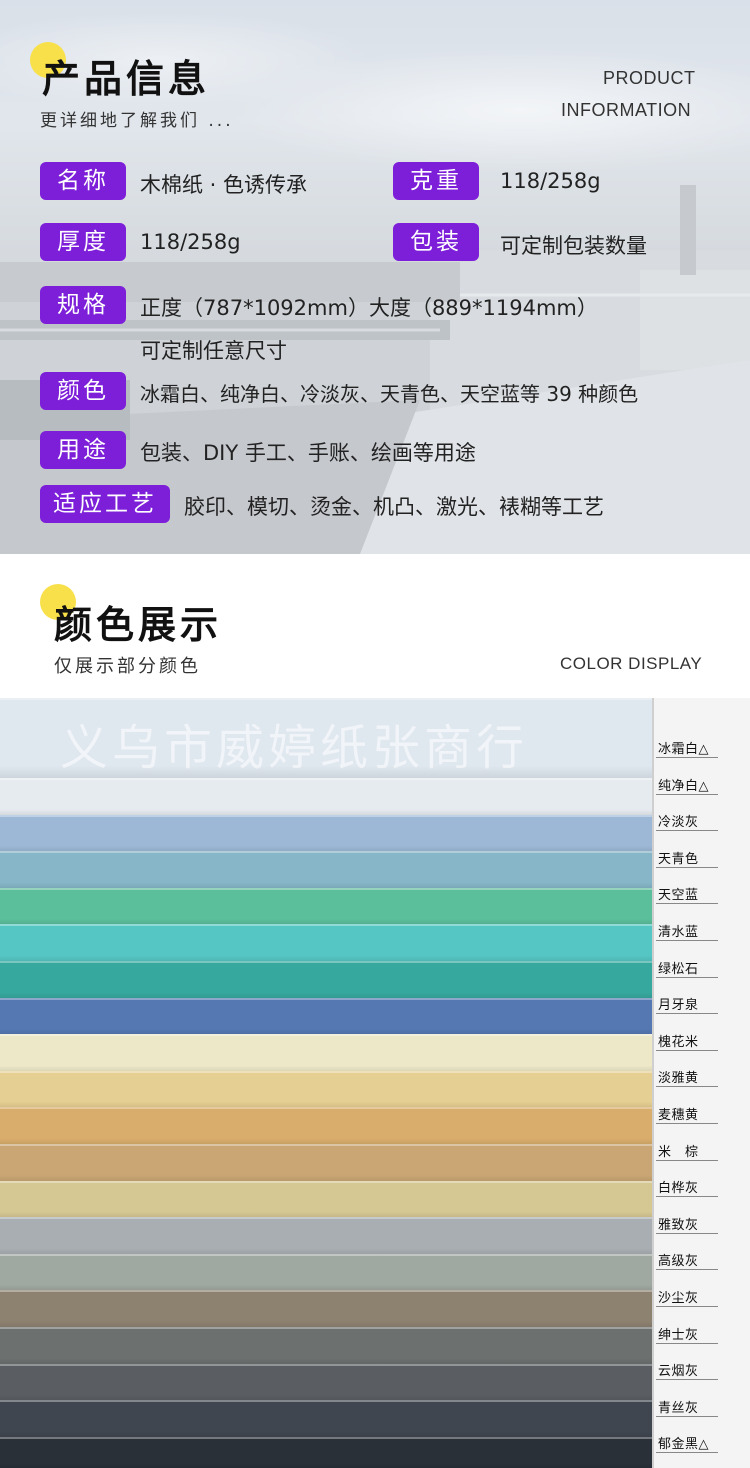 This screenshot has height=1468, width=750. Describe the element at coordinates (678, 969) in the screenshot. I see `color-name-label: 绿松石` at that location.